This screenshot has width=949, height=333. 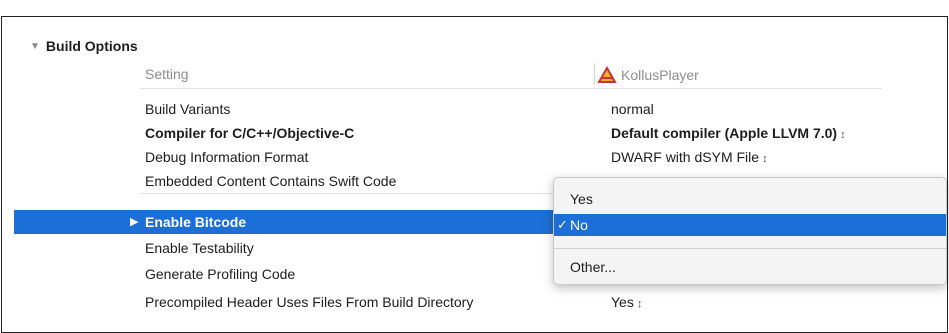 I want to click on setting-name: Compiler for C/C++/Objective-C, so click(x=250, y=133).